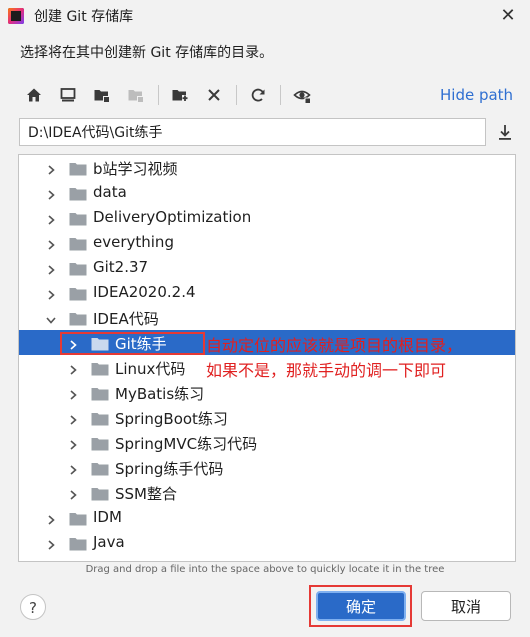 Image resolution: width=530 pixels, height=637 pixels. What do you see at coordinates (169, 469) in the screenshot?
I see `tree-row-label: Spring练手代码` at bounding box center [169, 469].